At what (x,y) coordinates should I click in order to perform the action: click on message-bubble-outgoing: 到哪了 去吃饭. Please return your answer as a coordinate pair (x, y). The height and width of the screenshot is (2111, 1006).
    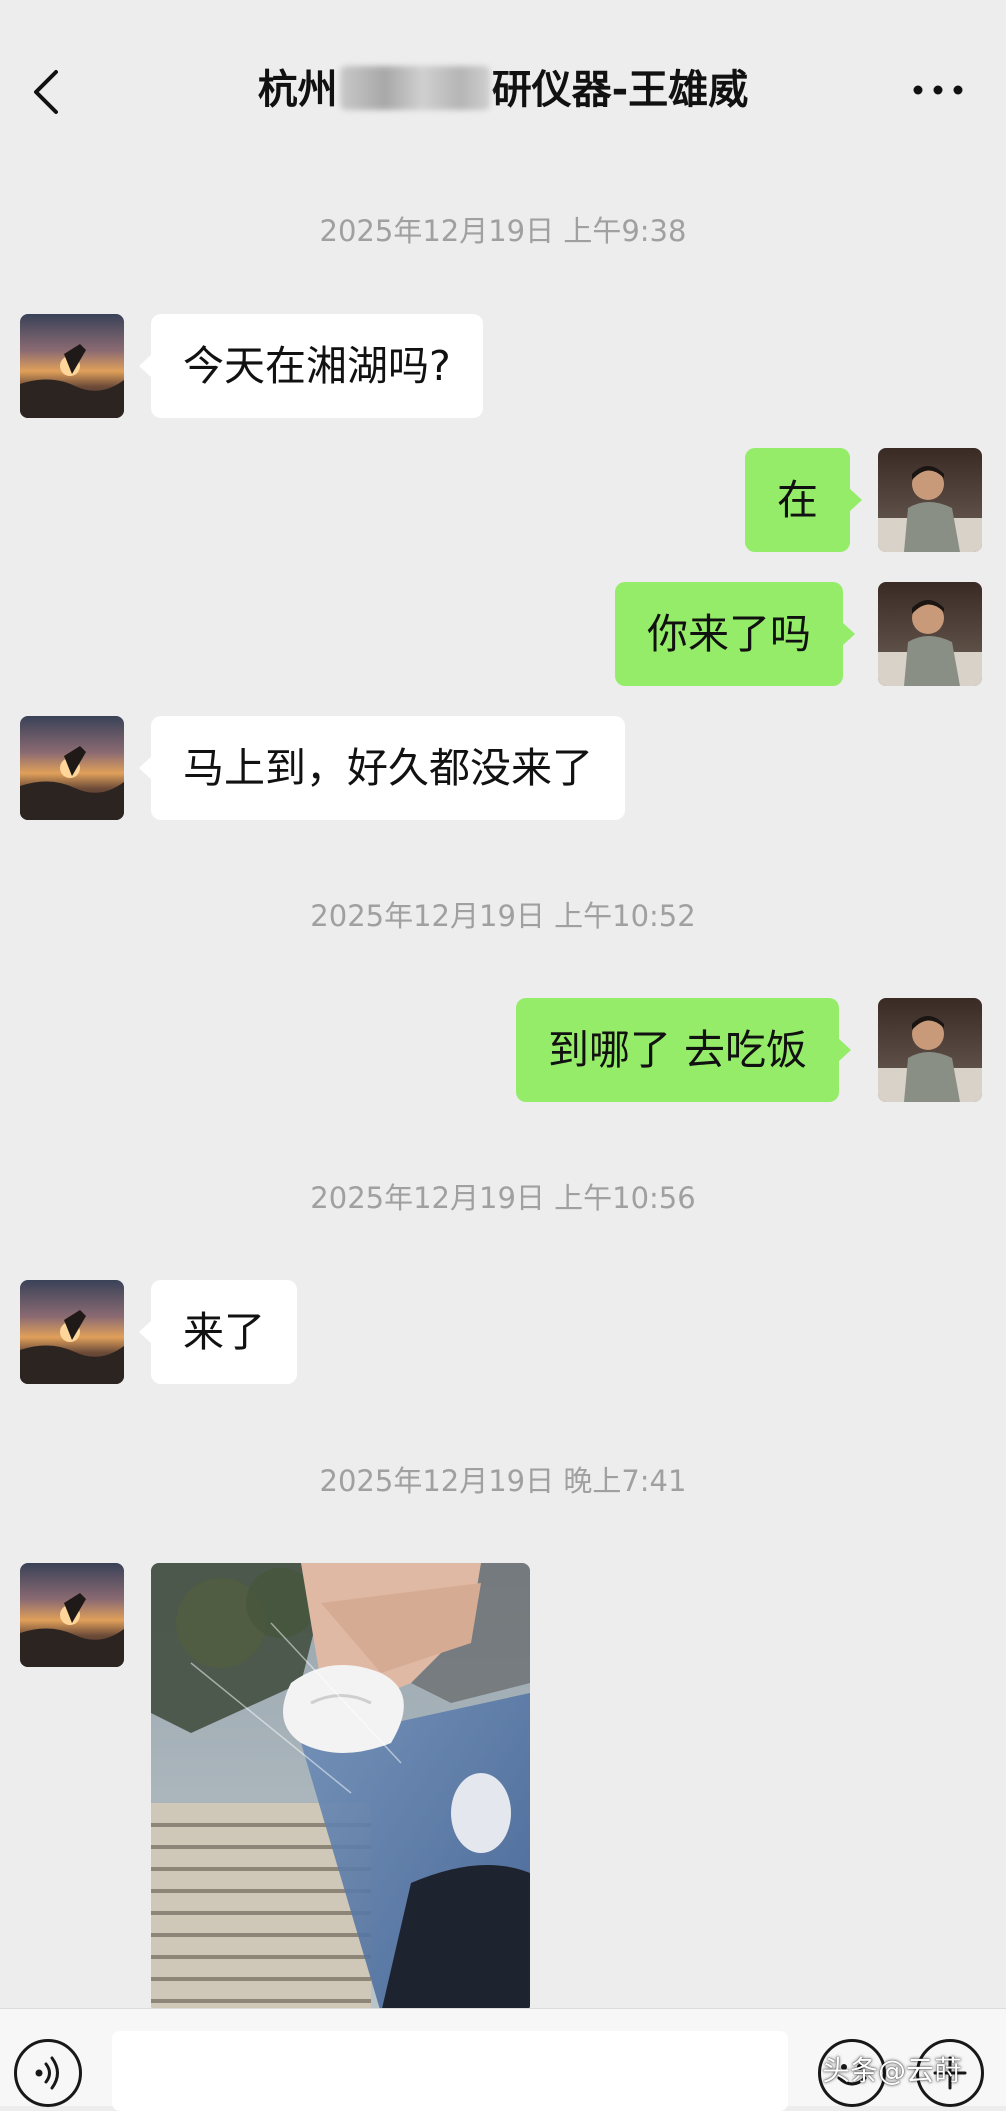
    Looking at the image, I should click on (684, 1050).